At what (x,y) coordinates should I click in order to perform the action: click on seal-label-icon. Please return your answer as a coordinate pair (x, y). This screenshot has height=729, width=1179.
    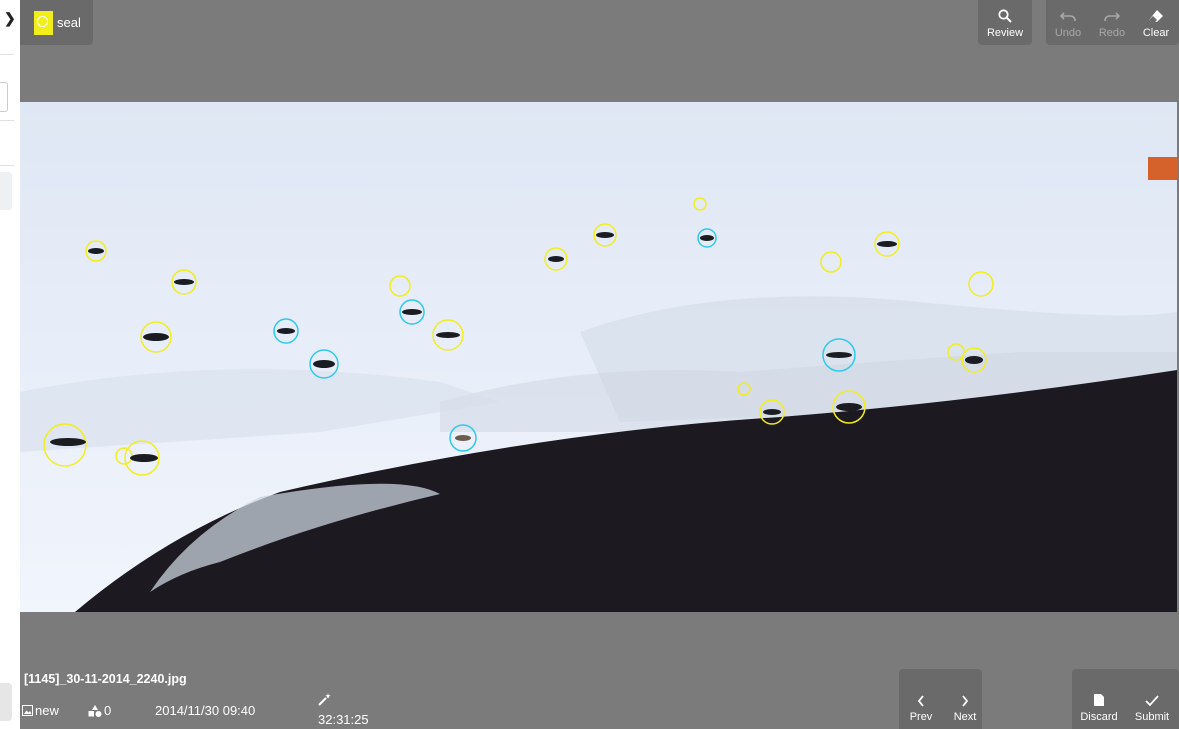
    Looking at the image, I should click on (43, 22).